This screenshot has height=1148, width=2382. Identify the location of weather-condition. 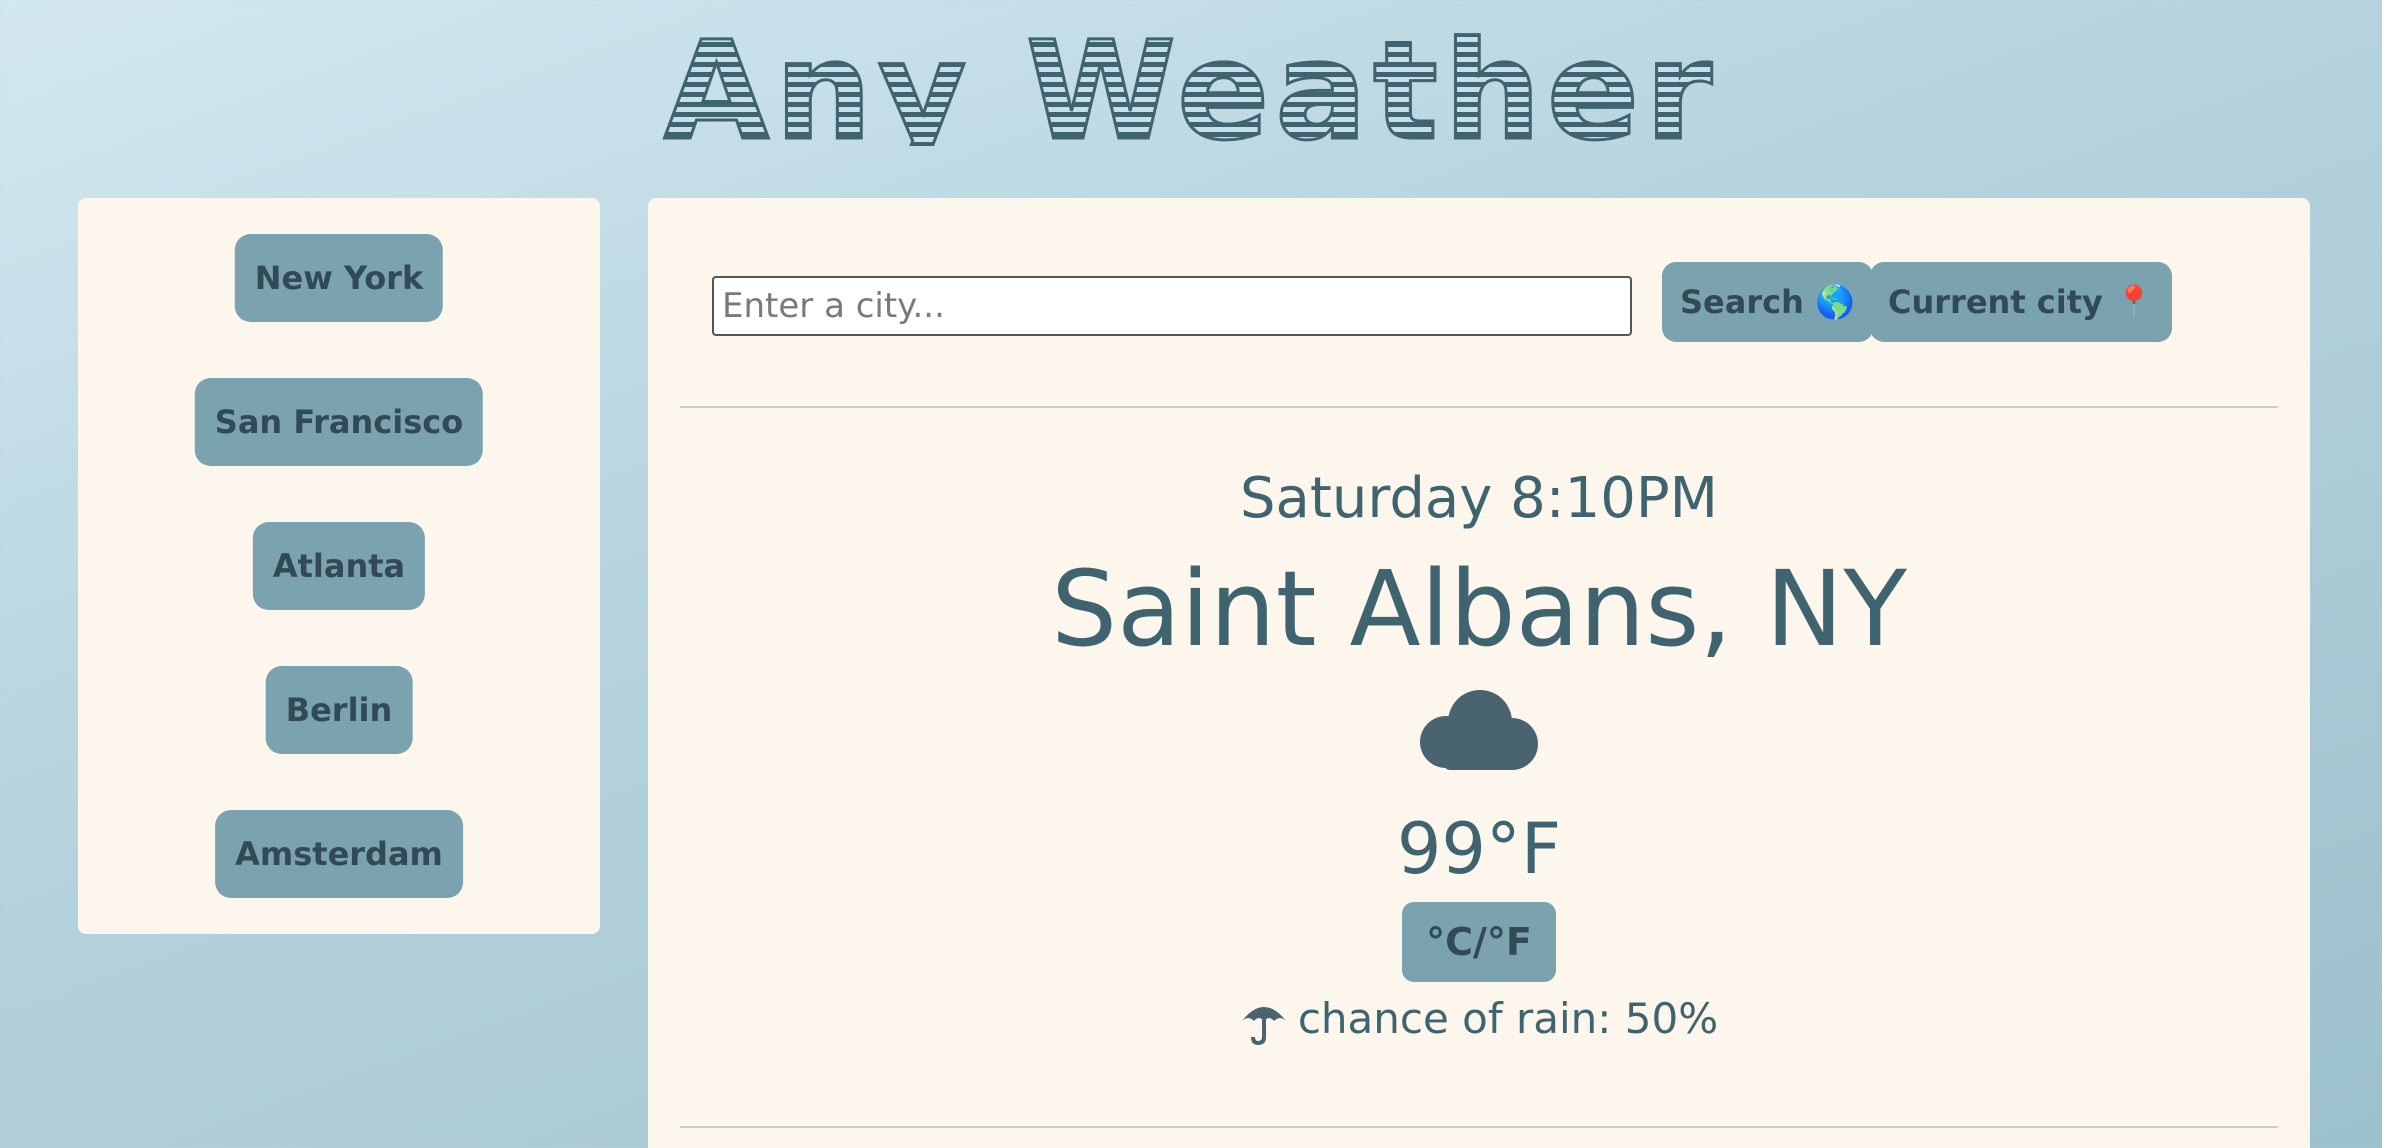
(1479, 734).